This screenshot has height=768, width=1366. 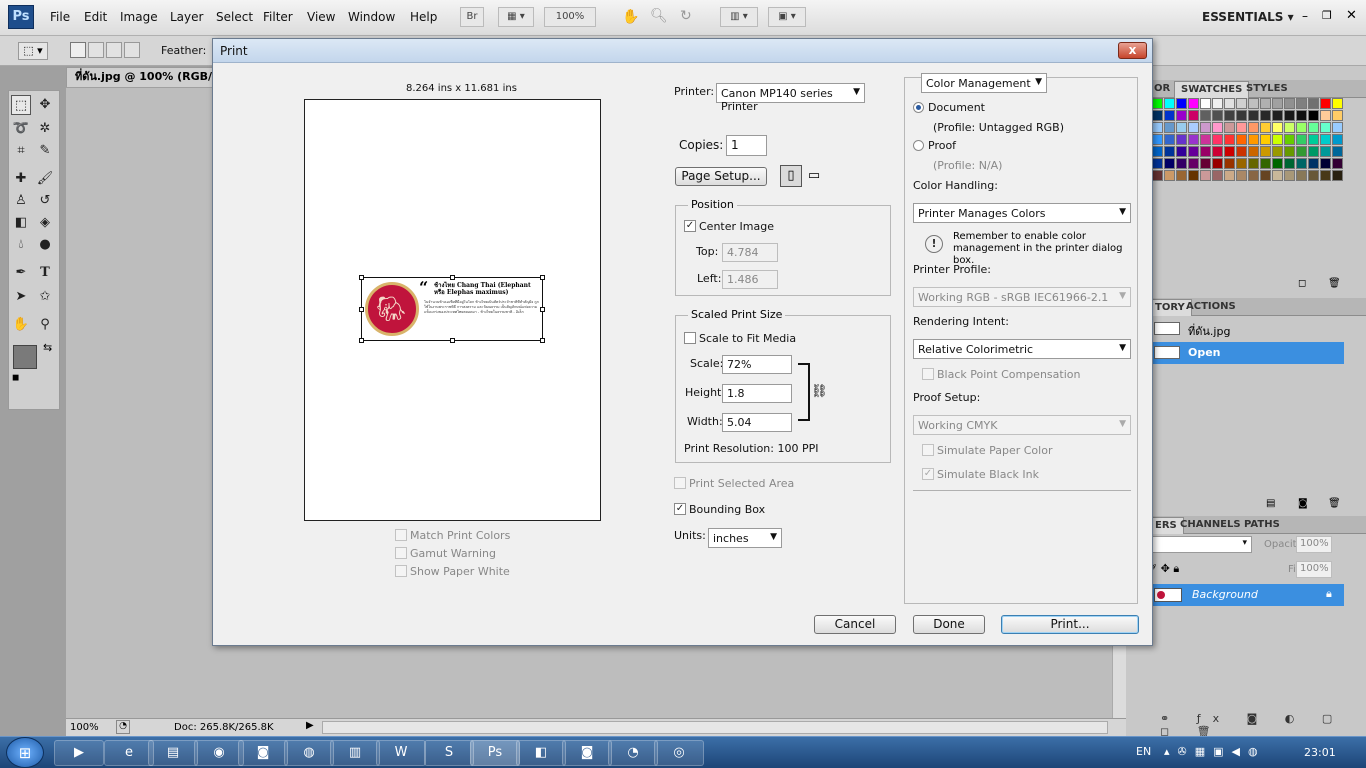 What do you see at coordinates (129, 753) in the screenshot?
I see `internet-explorer-icon: e` at bounding box center [129, 753].